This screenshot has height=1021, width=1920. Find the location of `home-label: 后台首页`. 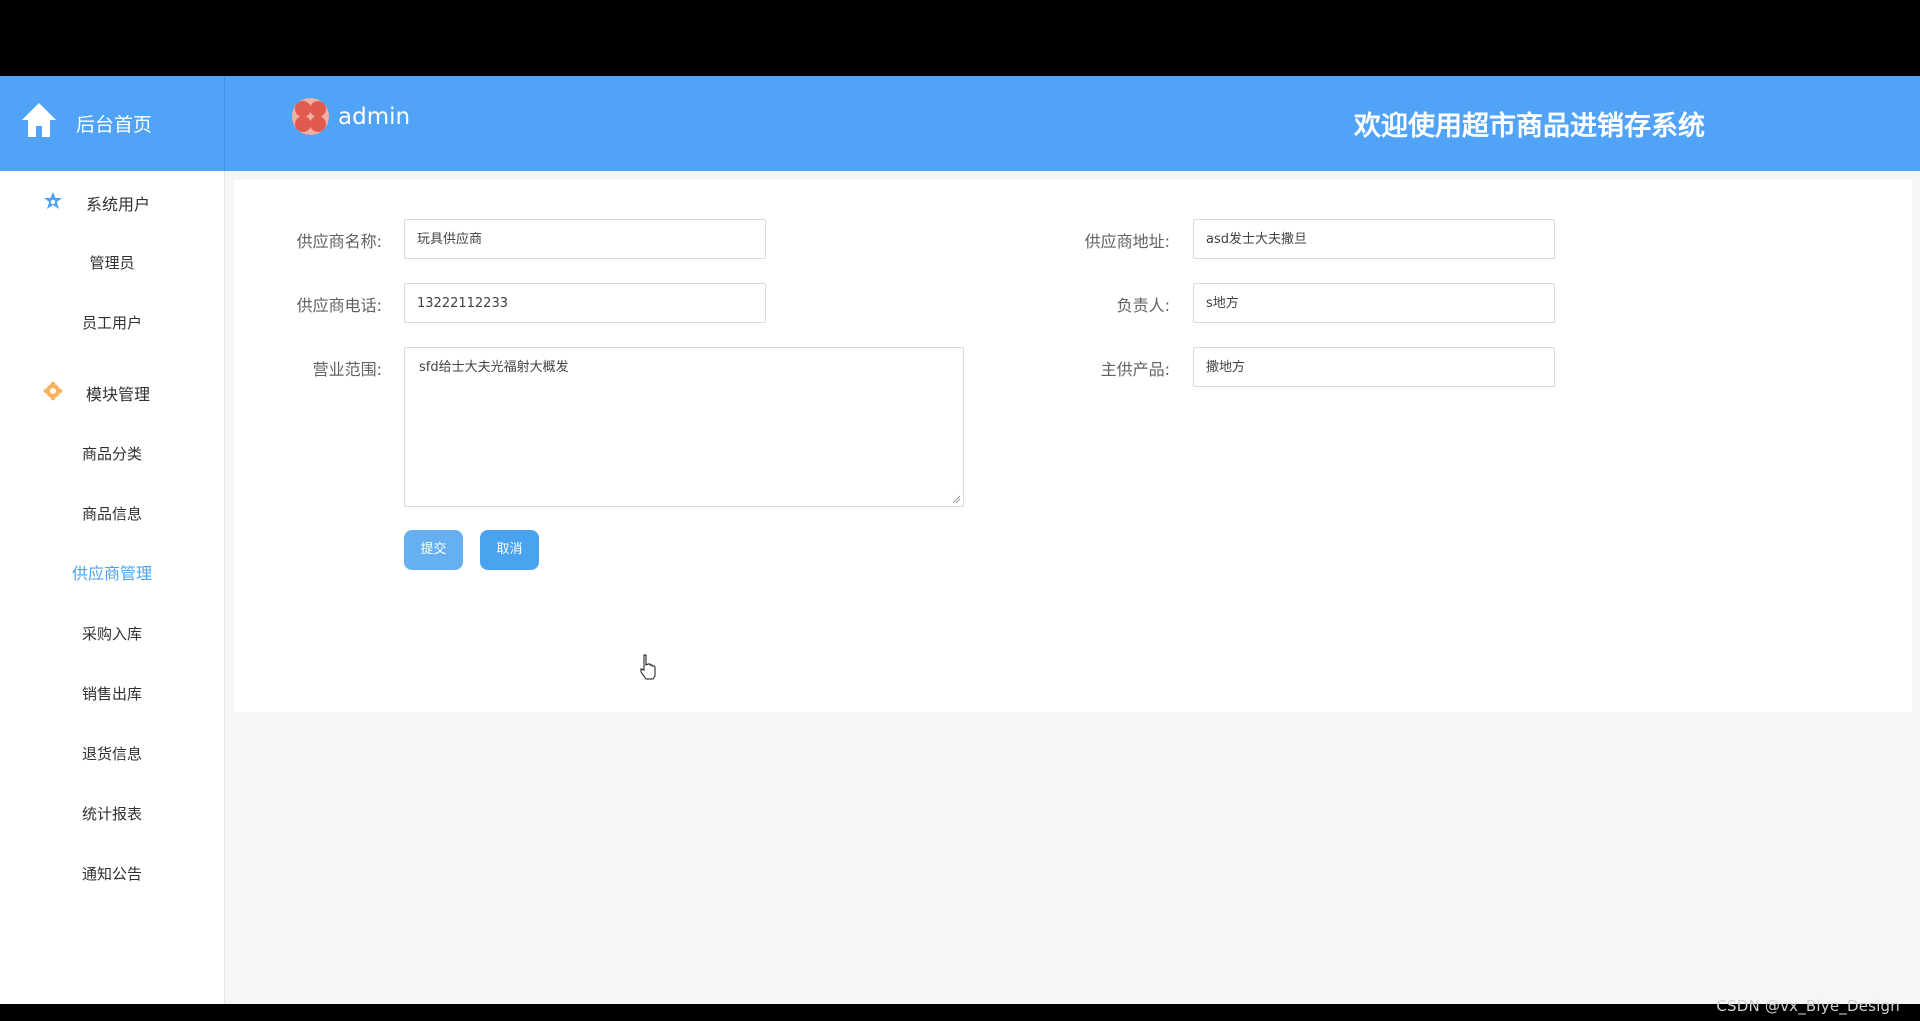

home-label: 后台首页 is located at coordinates (114, 125).